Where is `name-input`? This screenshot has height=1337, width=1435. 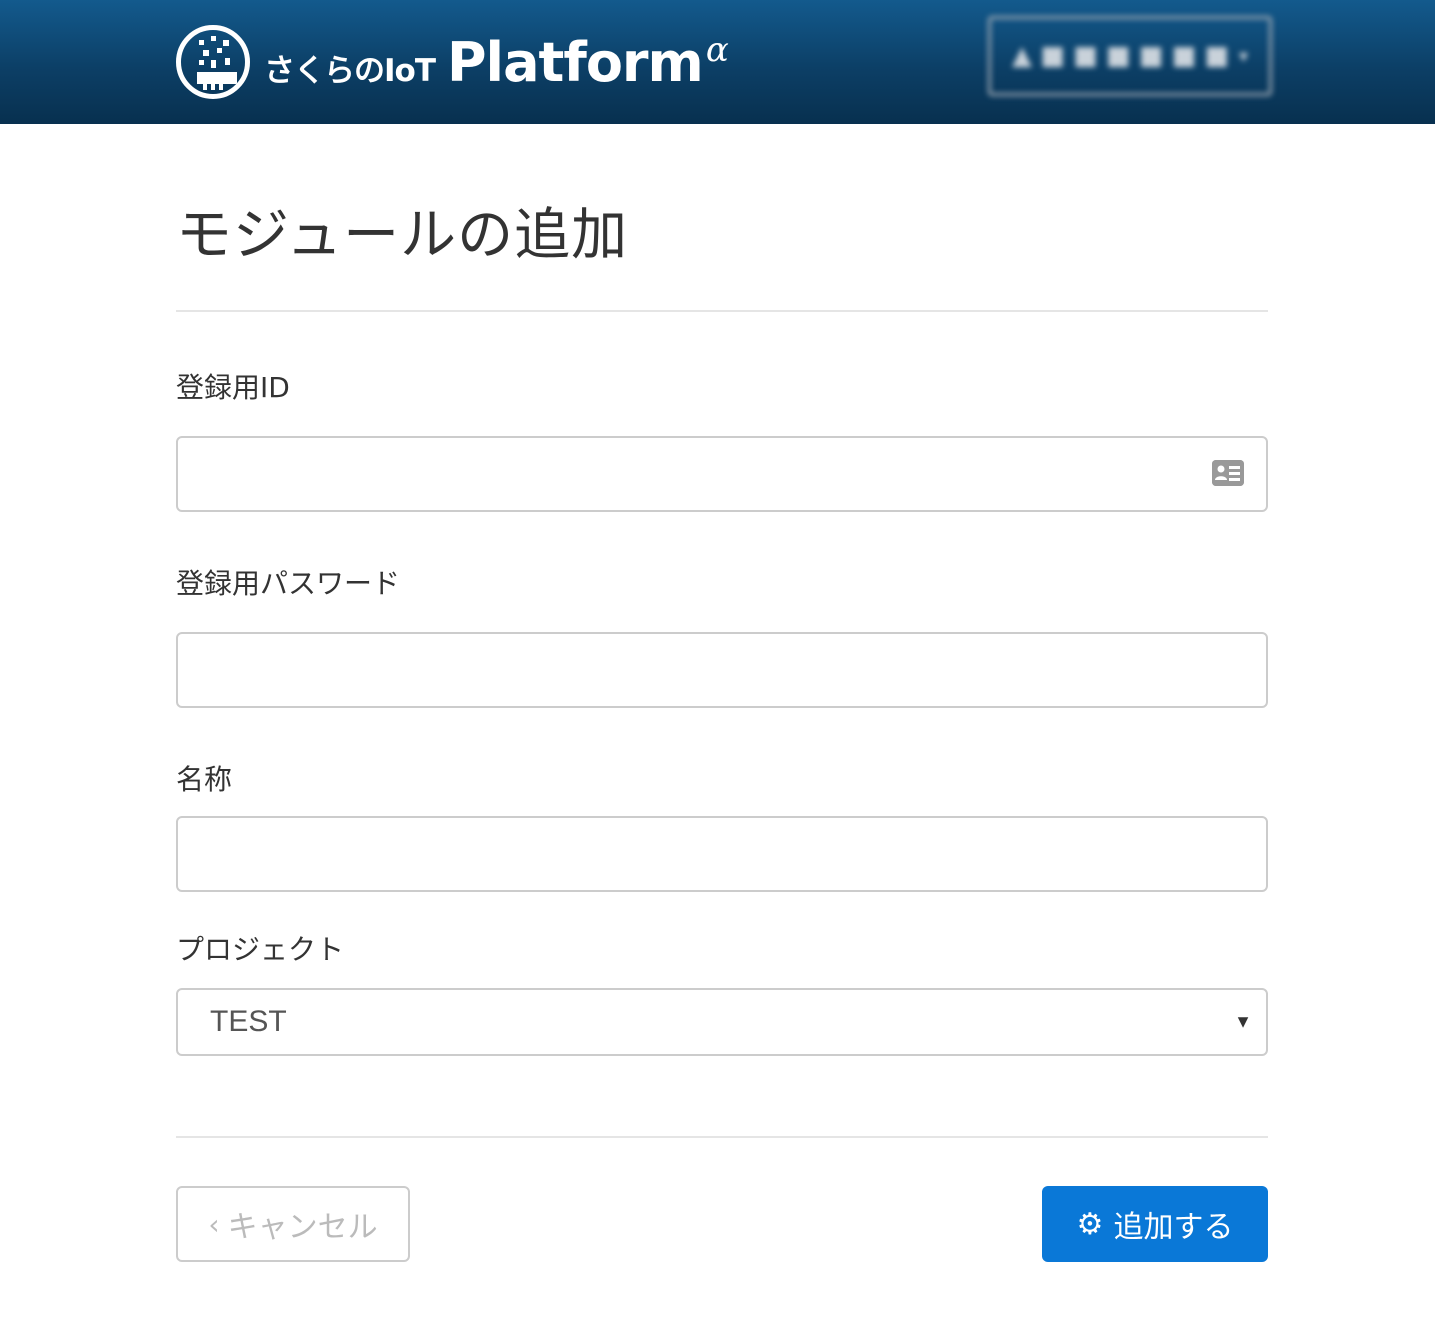 name-input is located at coordinates (722, 854).